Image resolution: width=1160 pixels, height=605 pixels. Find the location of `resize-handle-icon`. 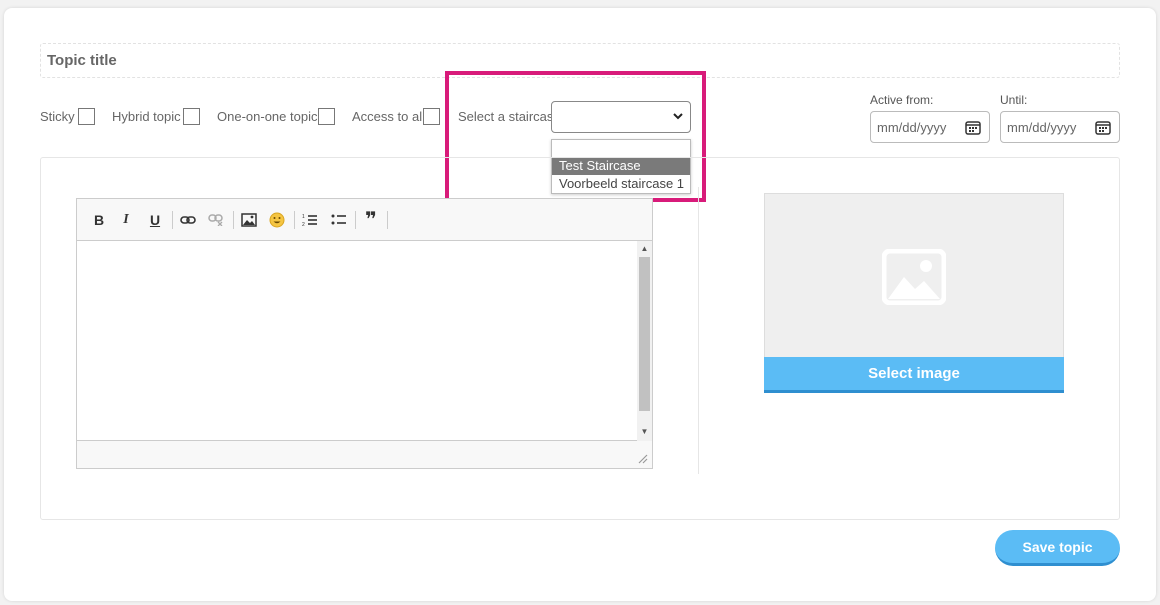

resize-handle-icon is located at coordinates (643, 459).